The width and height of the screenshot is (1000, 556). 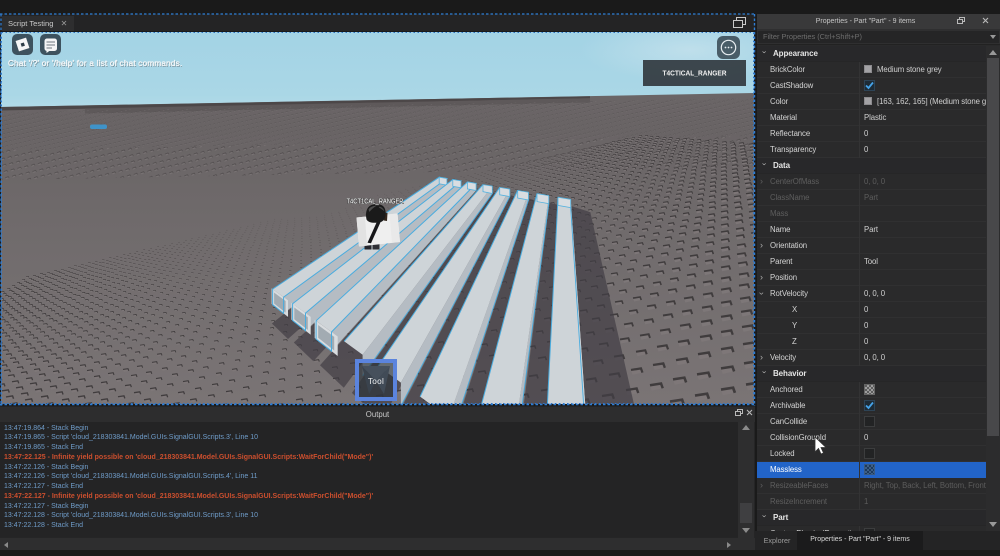 What do you see at coordinates (375, 201) in the screenshot?
I see `svg-text: T4CT1CAL_RANGER` at bounding box center [375, 201].